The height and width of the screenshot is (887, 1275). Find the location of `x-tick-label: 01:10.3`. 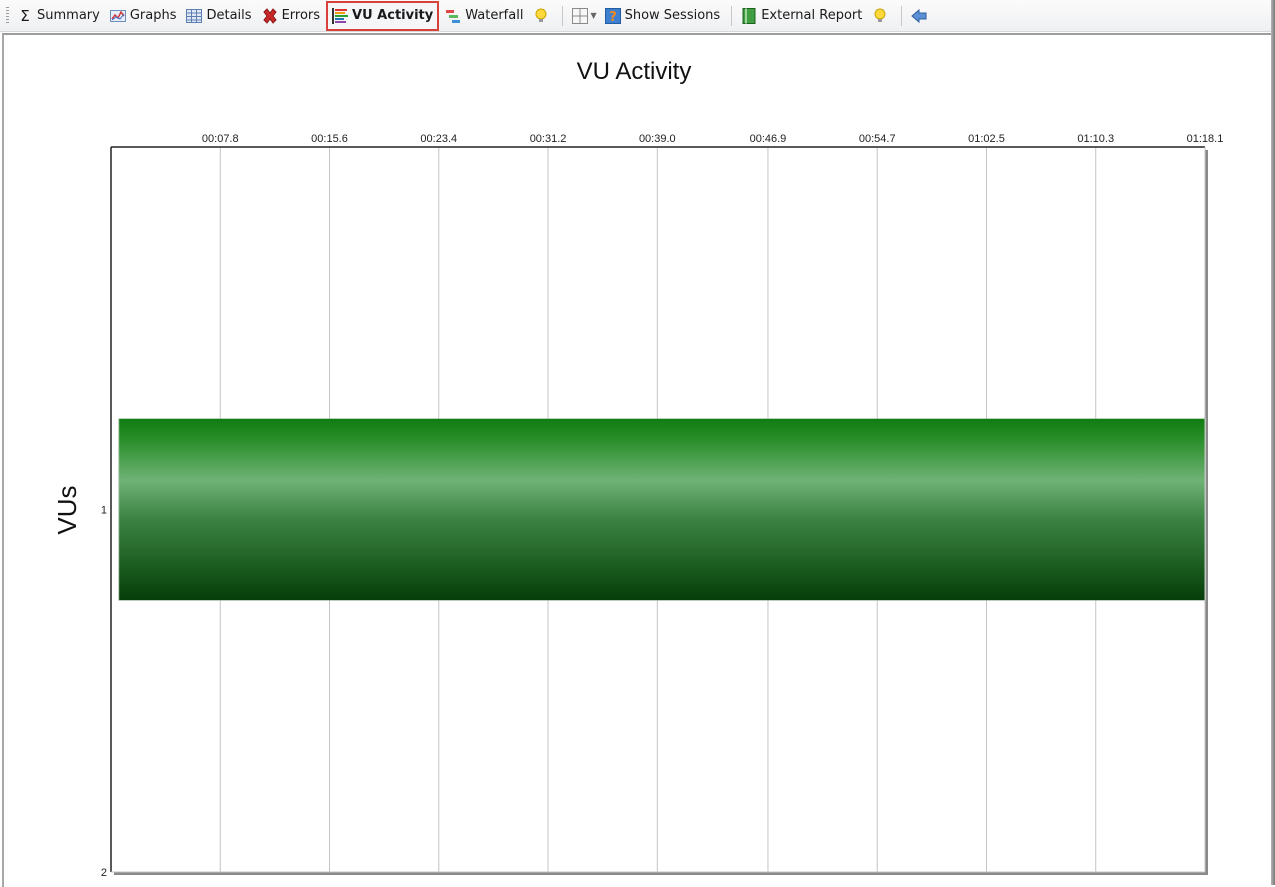

x-tick-label: 01:10.3 is located at coordinates (1095, 139).